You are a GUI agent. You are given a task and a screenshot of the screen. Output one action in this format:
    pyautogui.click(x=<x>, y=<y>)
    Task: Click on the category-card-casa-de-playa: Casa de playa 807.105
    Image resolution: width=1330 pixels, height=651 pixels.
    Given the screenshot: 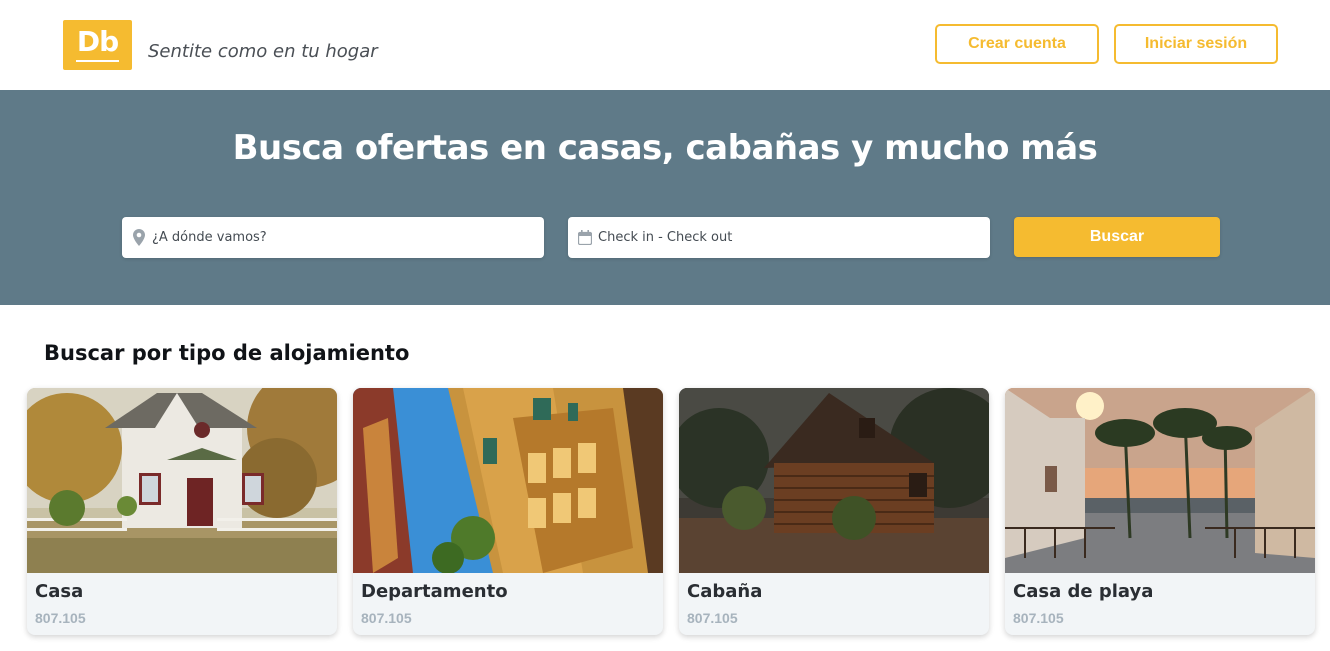 What is the action you would take?
    pyautogui.click(x=1160, y=511)
    